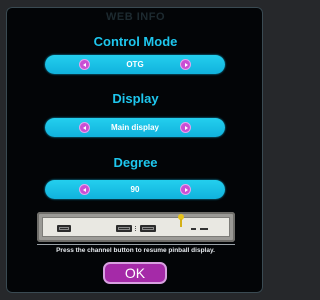 Image resolution: width=320 pixels, height=300 pixels. What do you see at coordinates (135, 98) in the screenshot?
I see `display-title: Display` at bounding box center [135, 98].